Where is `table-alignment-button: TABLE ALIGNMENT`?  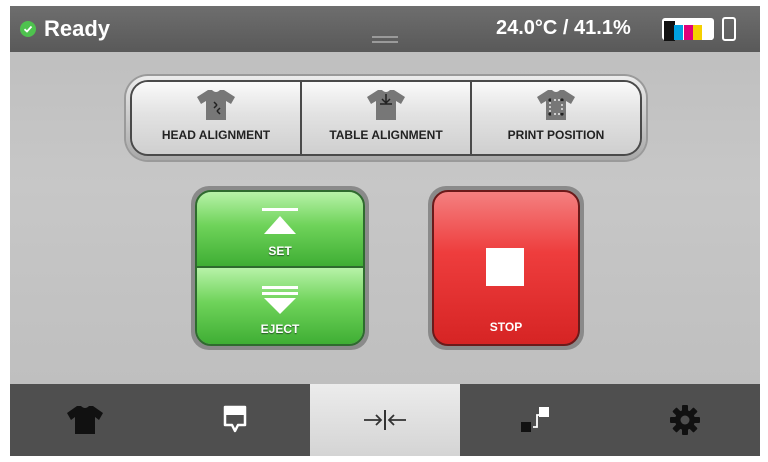 table-alignment-button: TABLE ALIGNMENT is located at coordinates (385, 118).